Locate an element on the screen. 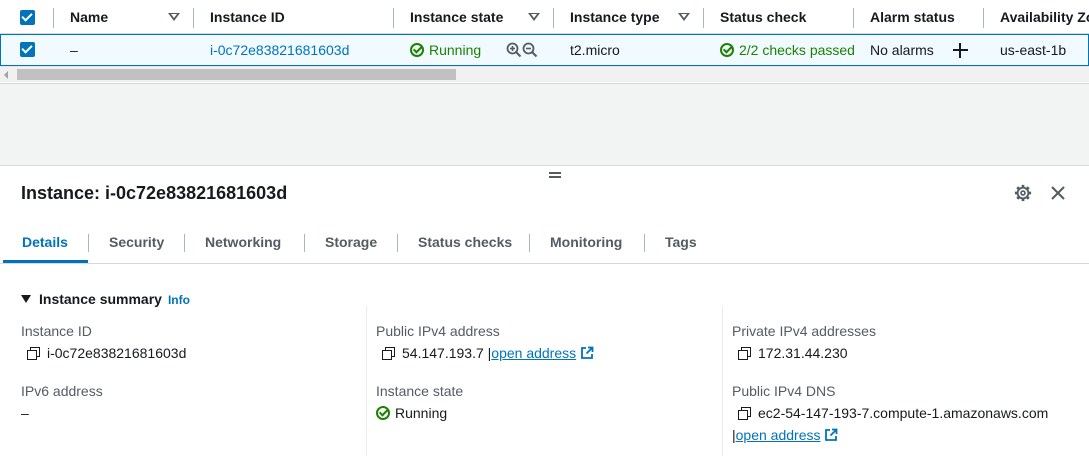 This screenshot has height=456, width=1089. scrollbar-thumb is located at coordinates (236, 74).